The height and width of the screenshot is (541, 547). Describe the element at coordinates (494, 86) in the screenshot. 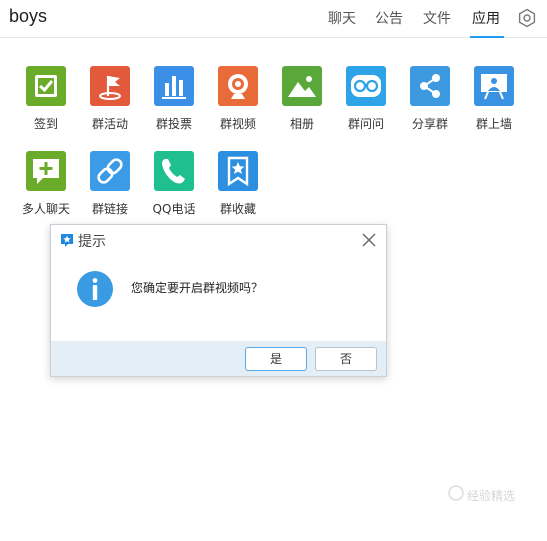

I see `presentation-board-icon` at that location.